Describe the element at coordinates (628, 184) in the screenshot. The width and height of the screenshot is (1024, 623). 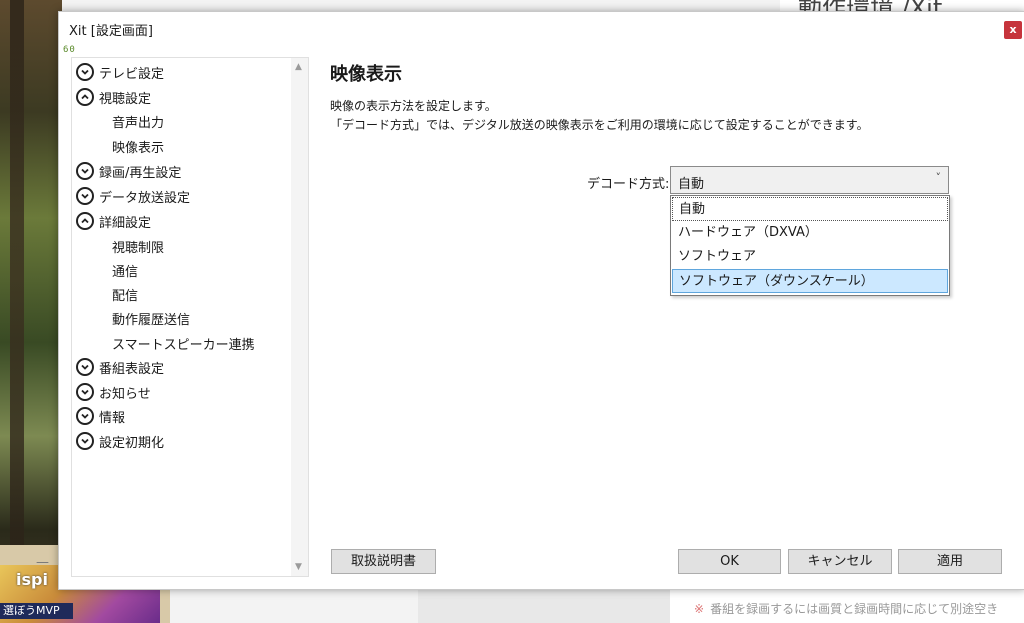
I see `decode-method-label: デコード方式:` at that location.